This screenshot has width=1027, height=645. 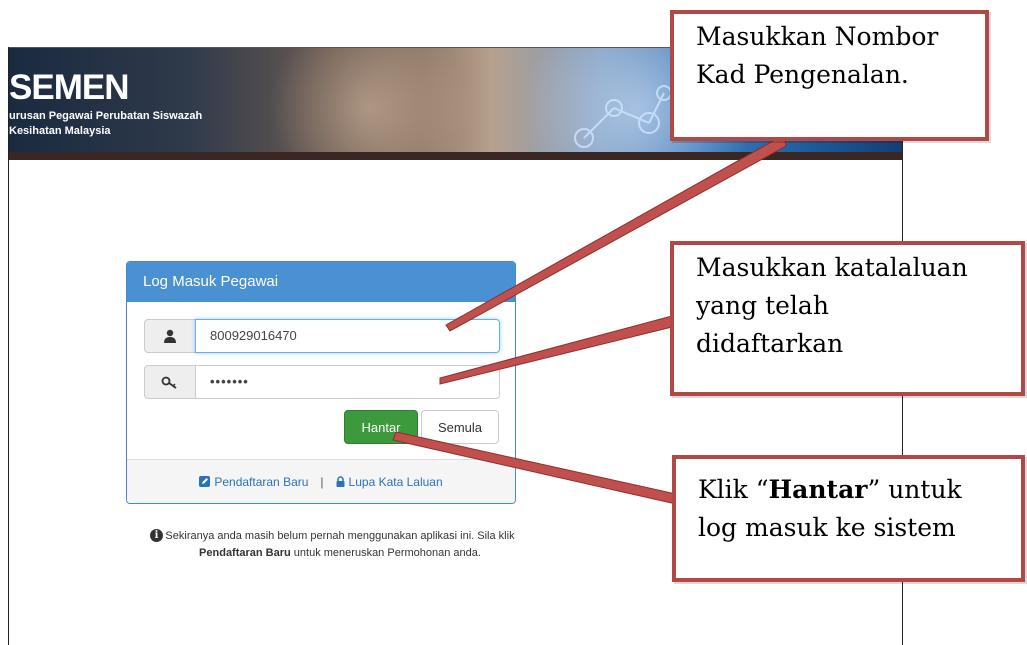 I want to click on callout-line: Kad Pengenalan., so click(x=802, y=74).